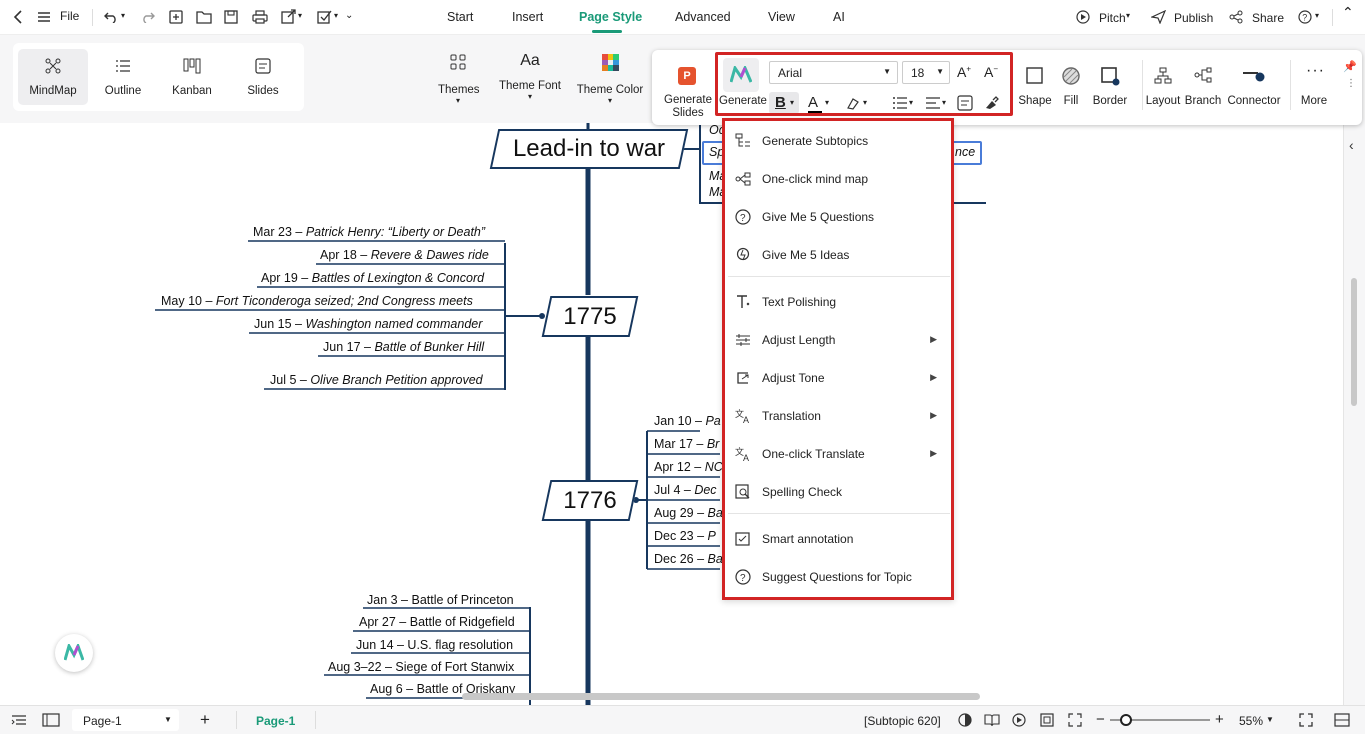 This screenshot has width=1365, height=734. Describe the element at coordinates (288, 16) in the screenshot. I see `export-icon` at that location.